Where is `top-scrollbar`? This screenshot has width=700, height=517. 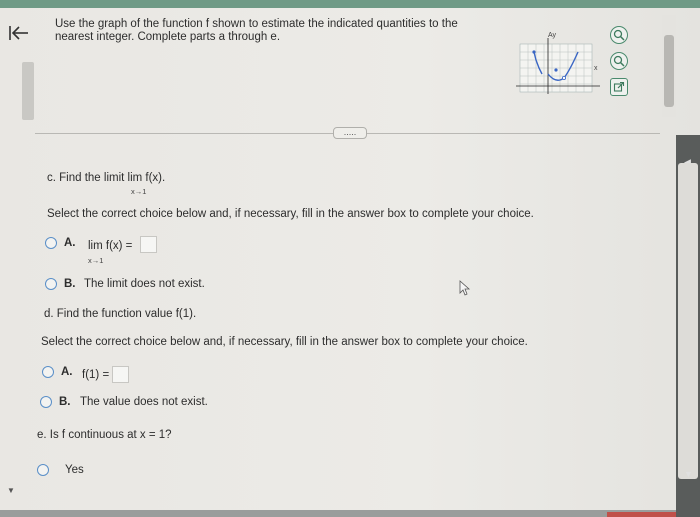
top-scrollbar is located at coordinates (669, 66).